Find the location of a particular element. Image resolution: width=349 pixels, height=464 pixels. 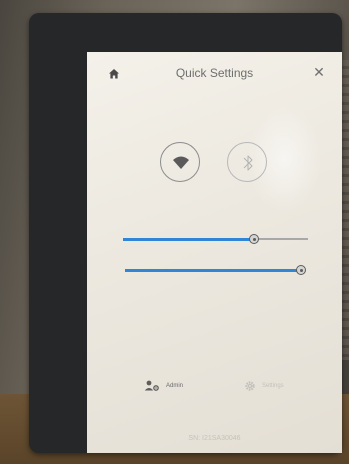

wifi-icon is located at coordinates (181, 162).